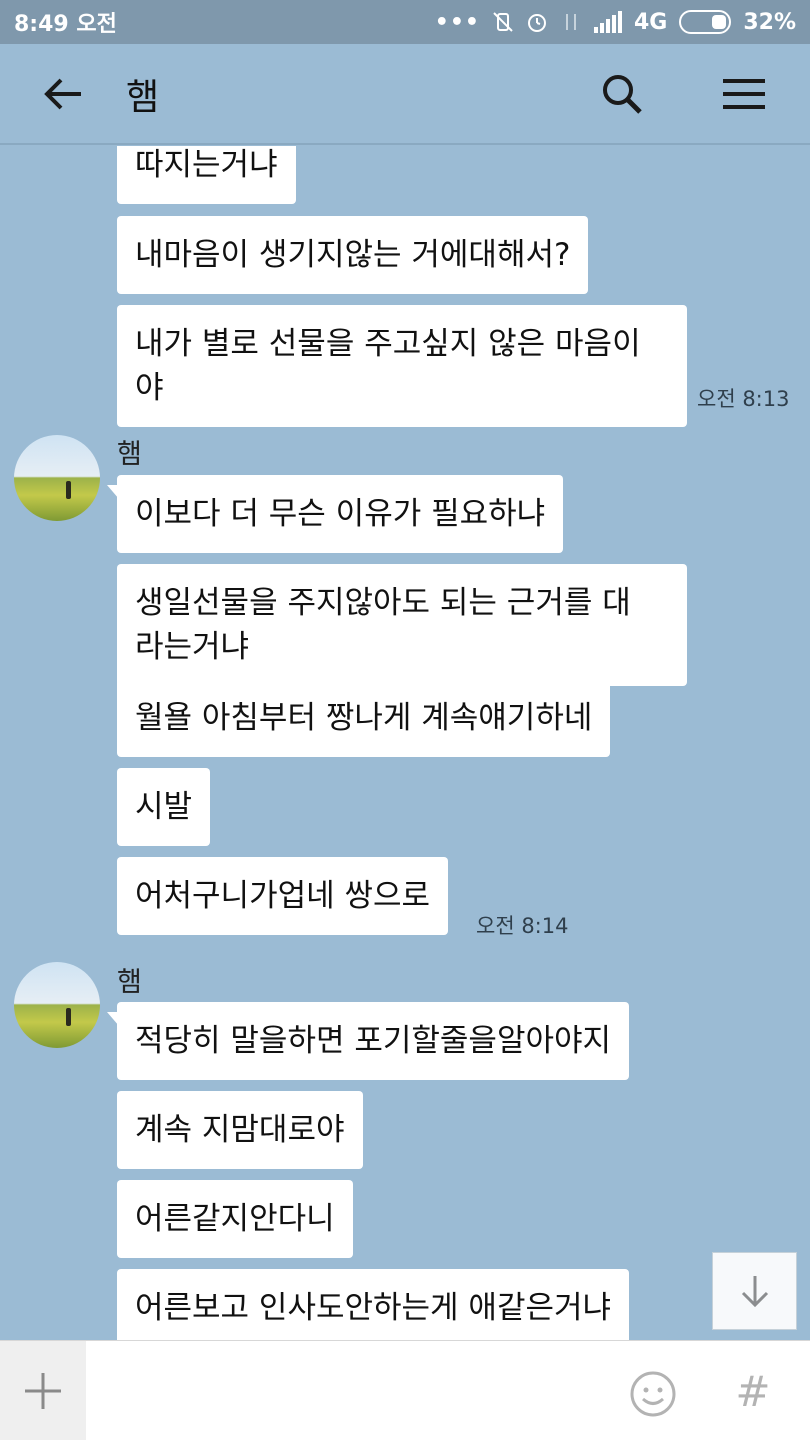  I want to click on plus-icon, so click(43, 1391).